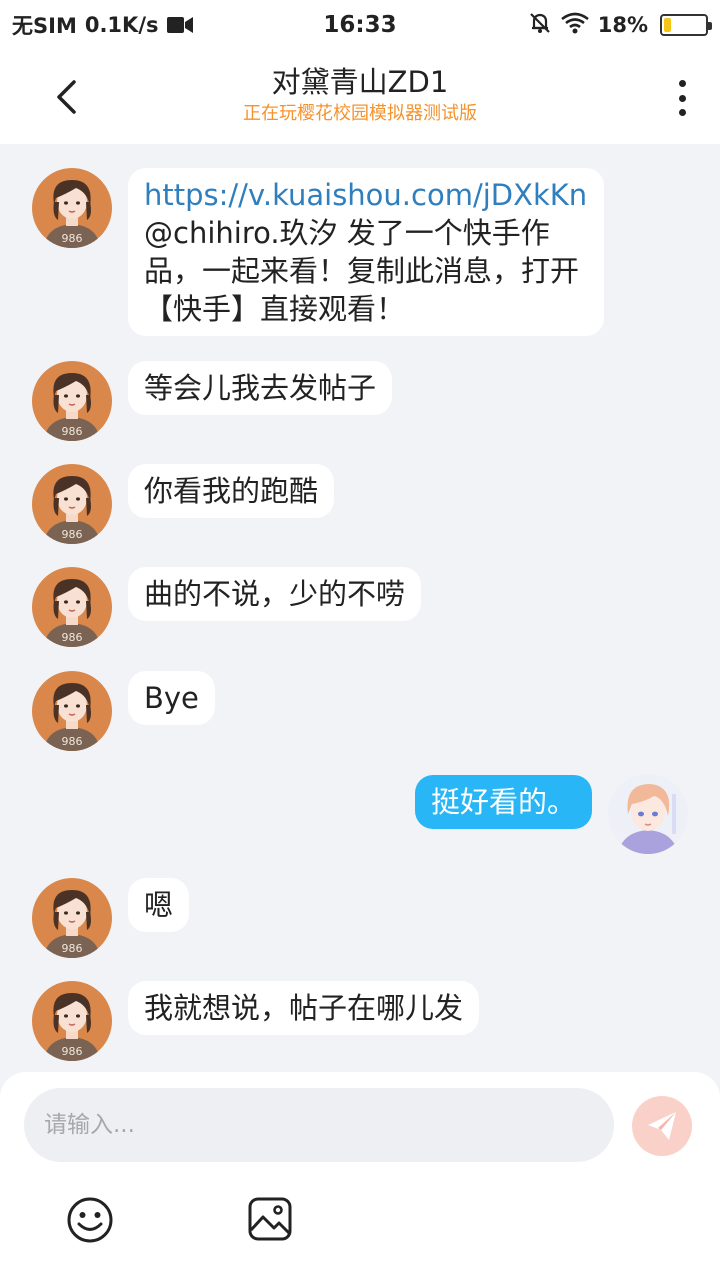 The height and width of the screenshot is (1280, 720). Describe the element at coordinates (275, 594) in the screenshot. I see `message-bubble: 曲的不说，少的不唠` at that location.